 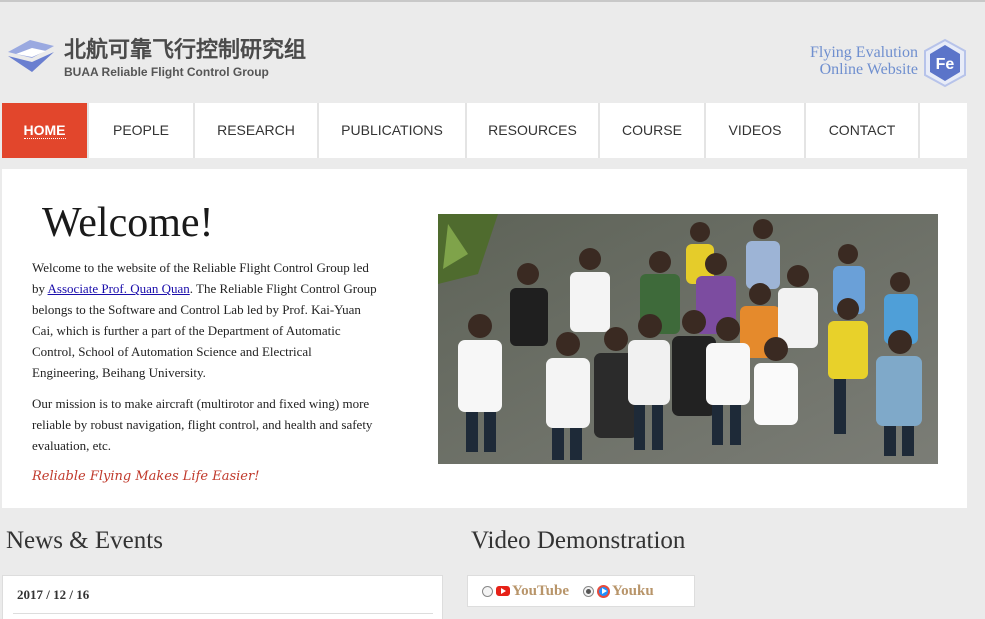 What do you see at coordinates (603, 591) in the screenshot?
I see `youku-icon` at bounding box center [603, 591].